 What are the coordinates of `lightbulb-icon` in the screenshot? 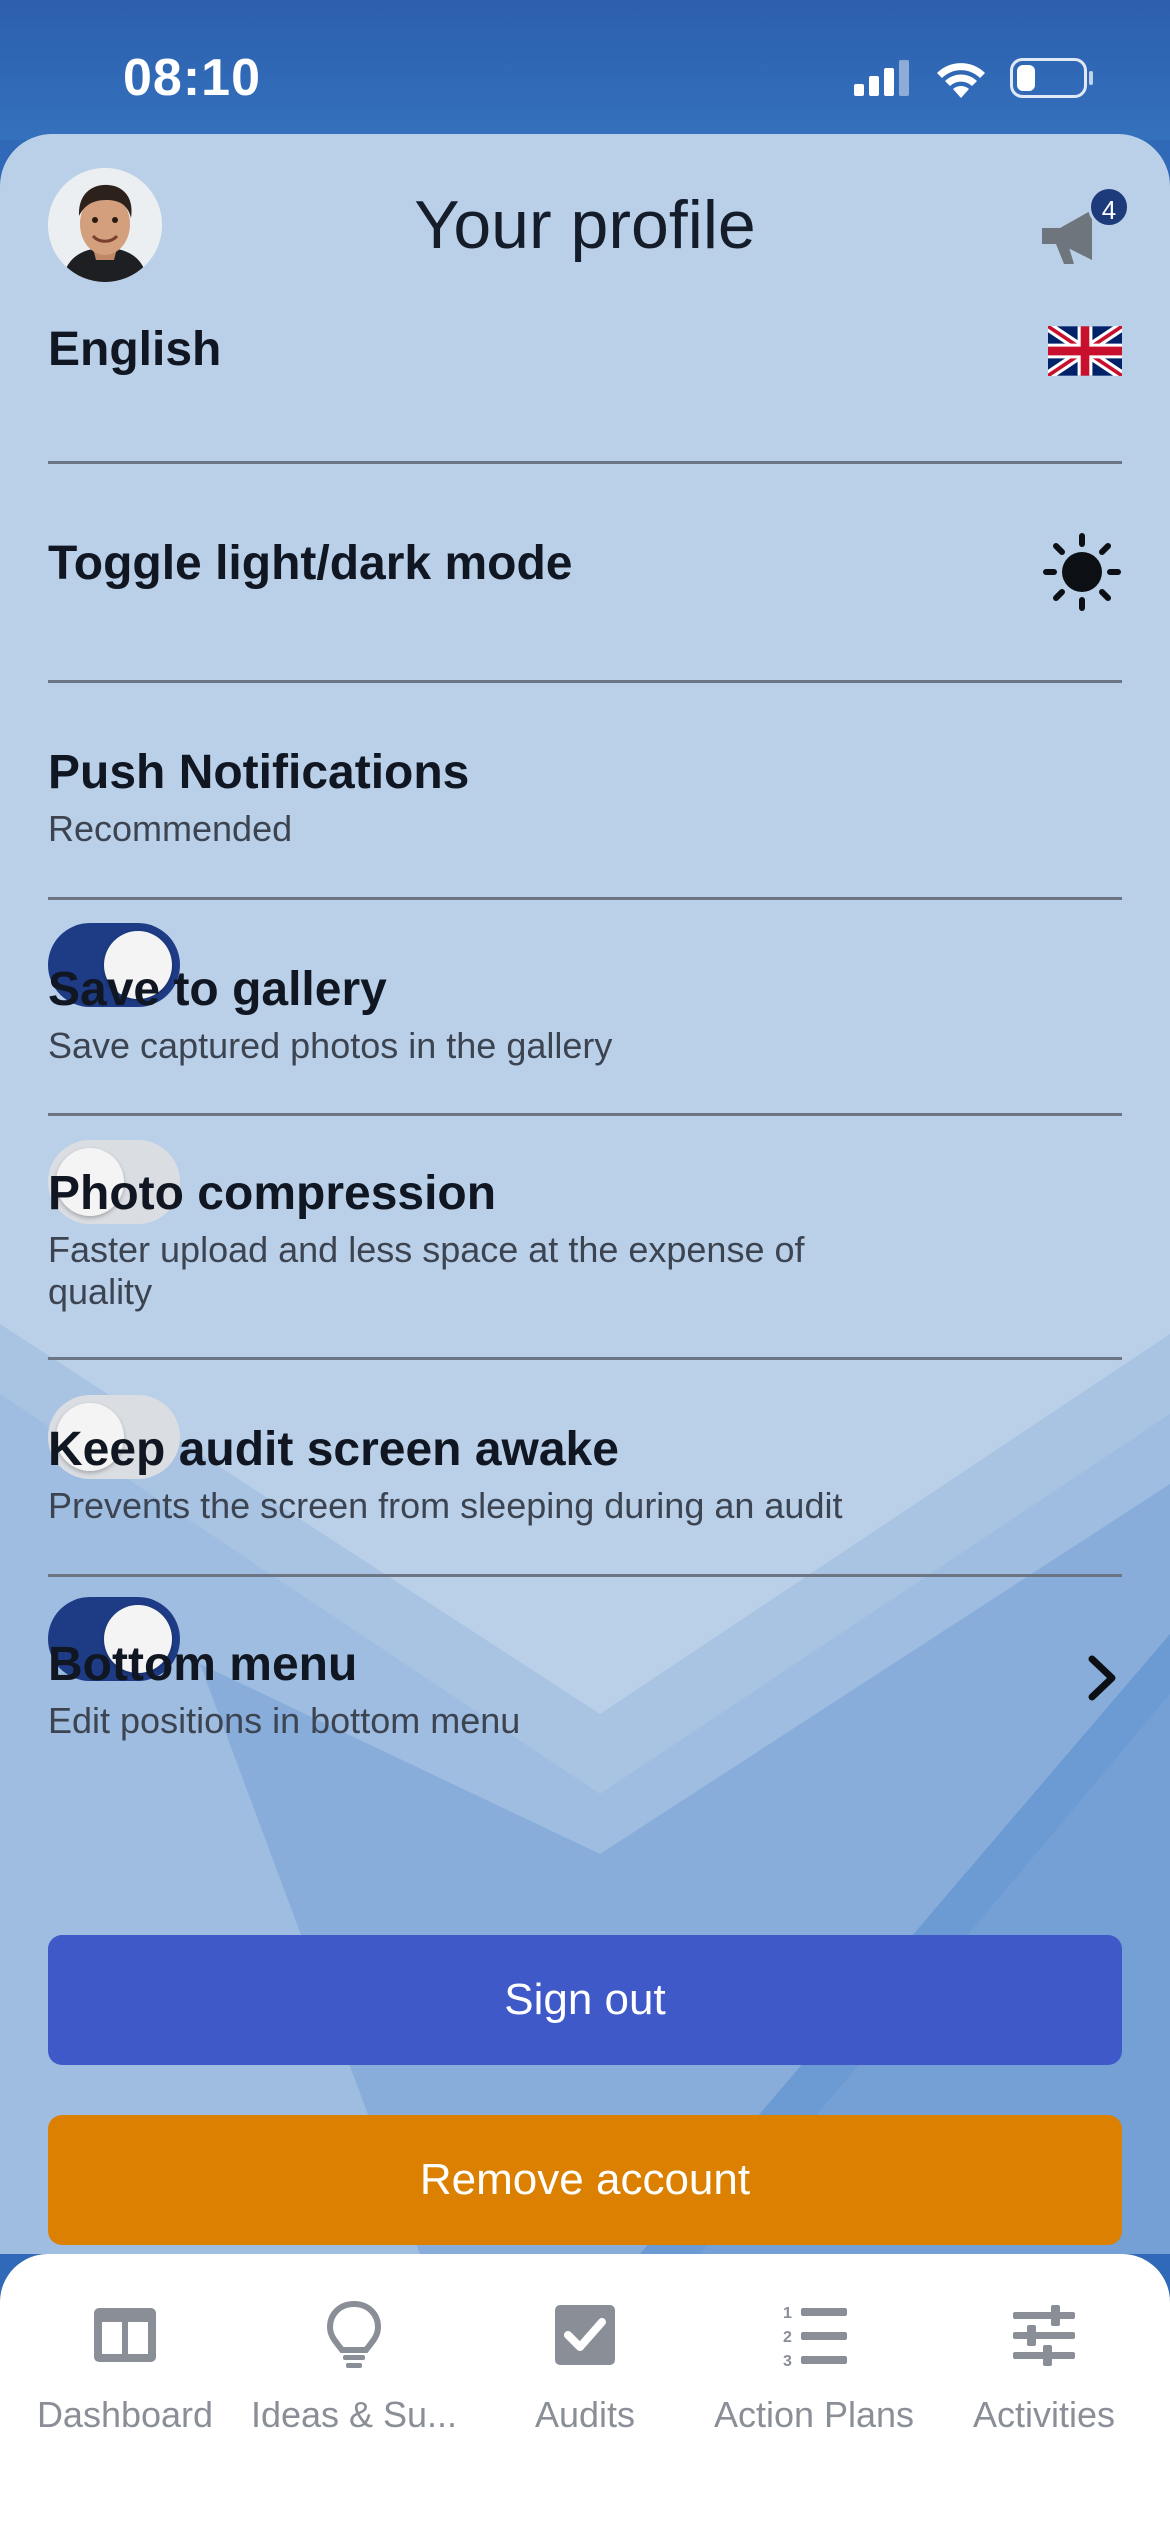 It's located at (354, 2334).